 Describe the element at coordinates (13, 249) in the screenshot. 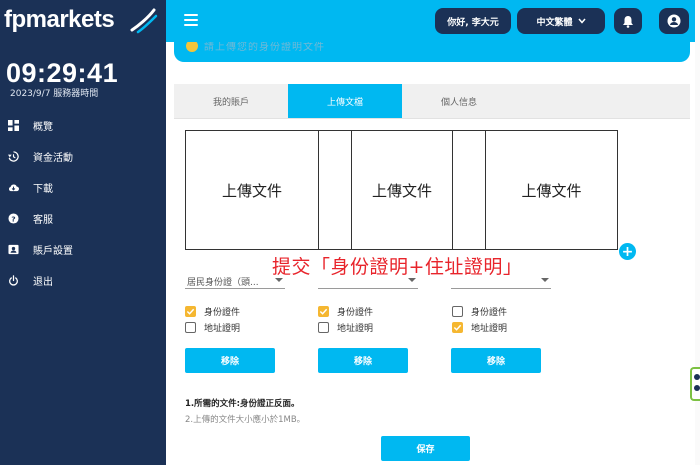

I see `account-card-icon` at that location.